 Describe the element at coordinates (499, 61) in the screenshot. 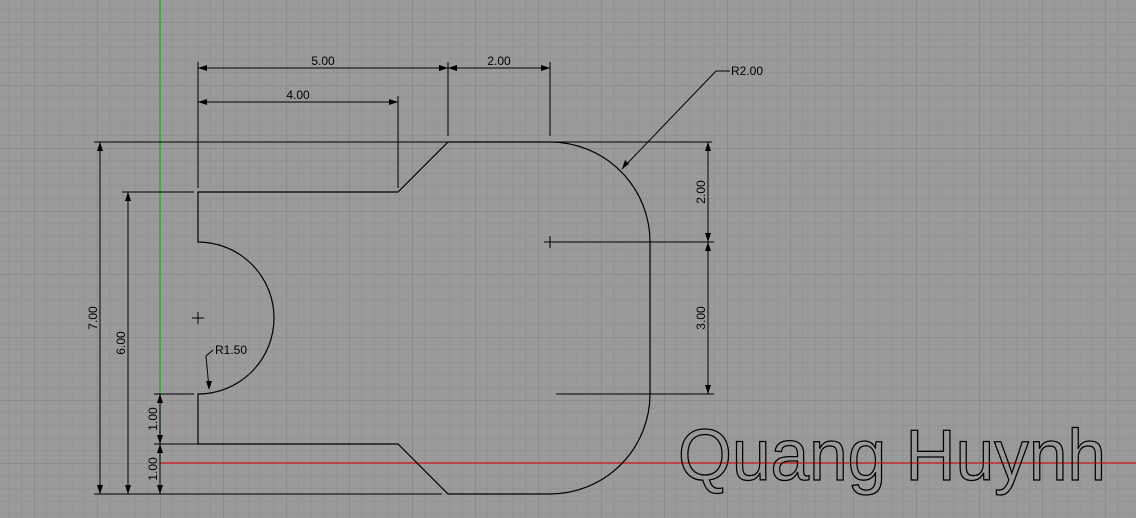

I see `dim-text-2: 2.00` at that location.